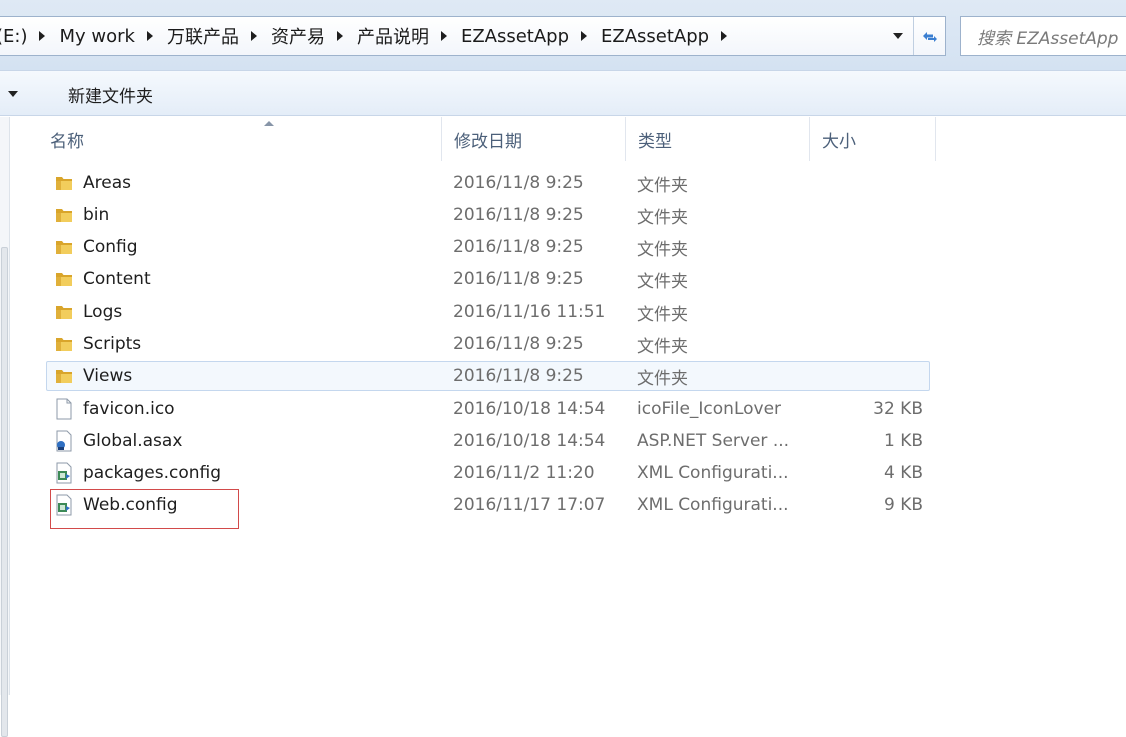 The image size is (1126, 737). Describe the element at coordinates (203, 36) in the screenshot. I see `breadcrumb-wanlian: 万联产品` at that location.